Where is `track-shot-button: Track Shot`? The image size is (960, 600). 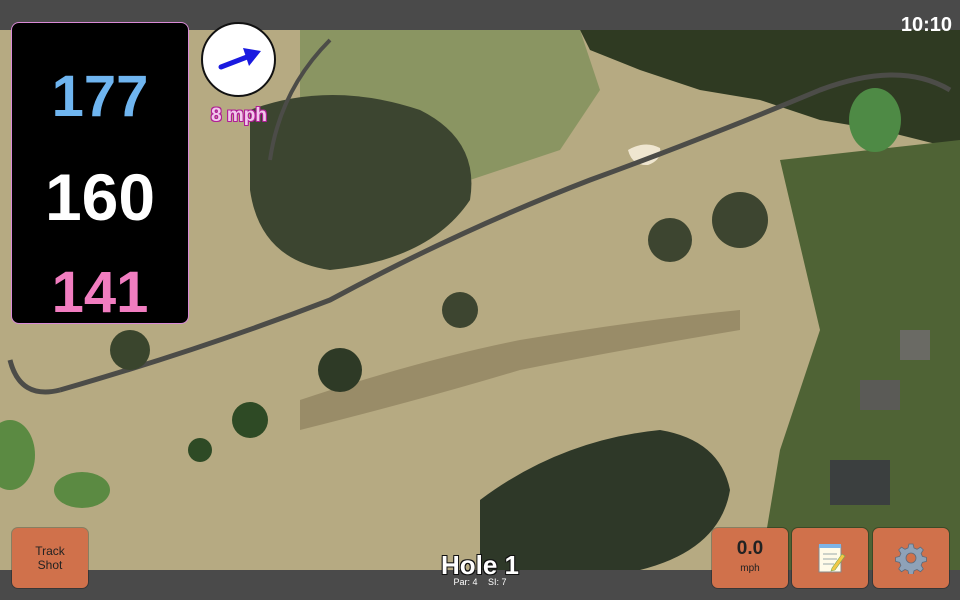 track-shot-button: Track Shot is located at coordinates (50, 558).